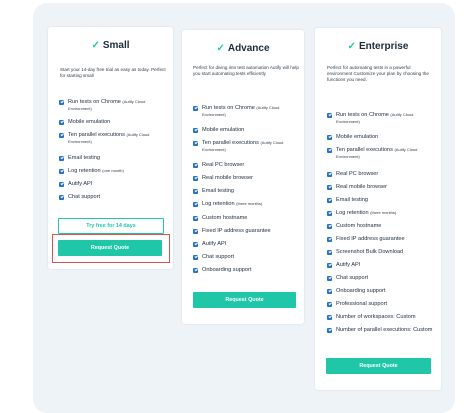 The image size is (474, 413). Describe the element at coordinates (223, 165) in the screenshot. I see `feature-text: Real PC browser` at that location.